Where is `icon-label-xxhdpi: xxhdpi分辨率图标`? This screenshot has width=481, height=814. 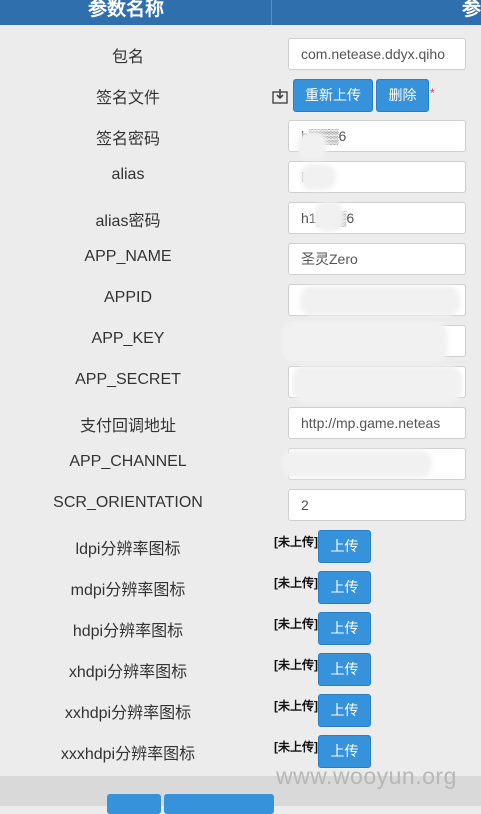
icon-label-xxhdpi: xxhdpi分辨率图标 is located at coordinates (128, 713).